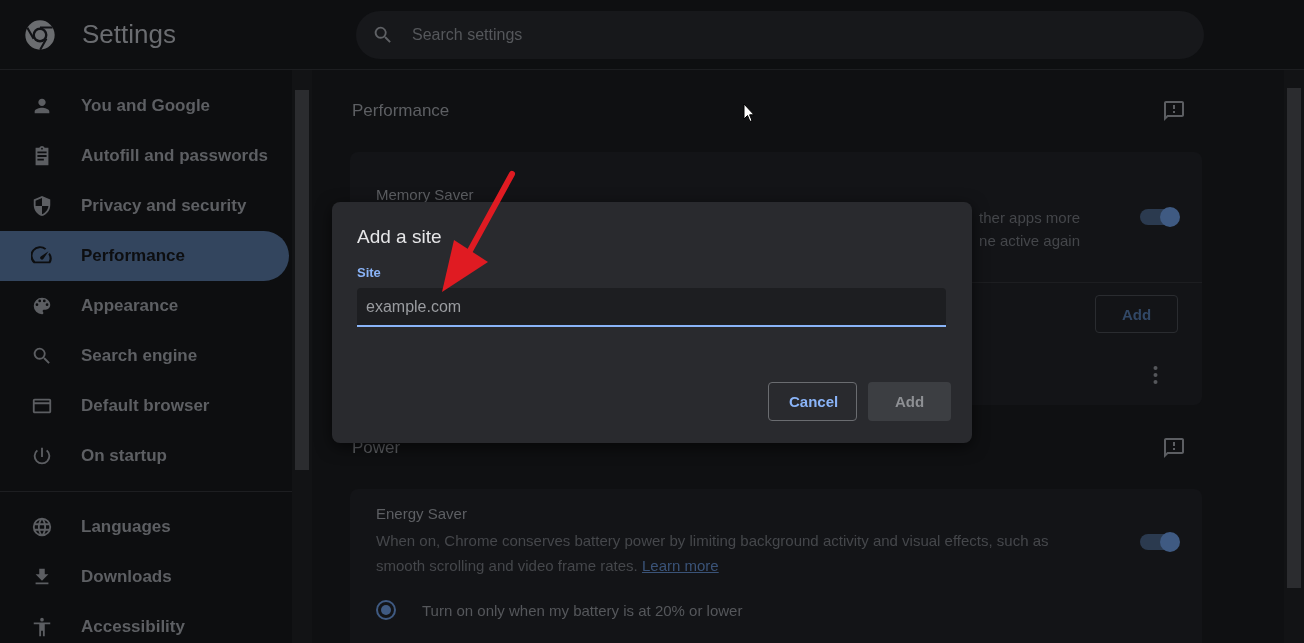 This screenshot has width=1304, height=643. What do you see at coordinates (129, 34) in the screenshot?
I see `page-title: Settings` at bounding box center [129, 34].